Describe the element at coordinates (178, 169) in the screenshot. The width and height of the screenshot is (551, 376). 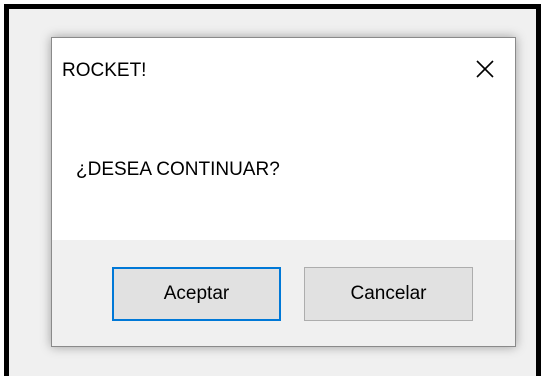
I see `dialog-message: ¿DESEA CONTINUAR?` at that location.